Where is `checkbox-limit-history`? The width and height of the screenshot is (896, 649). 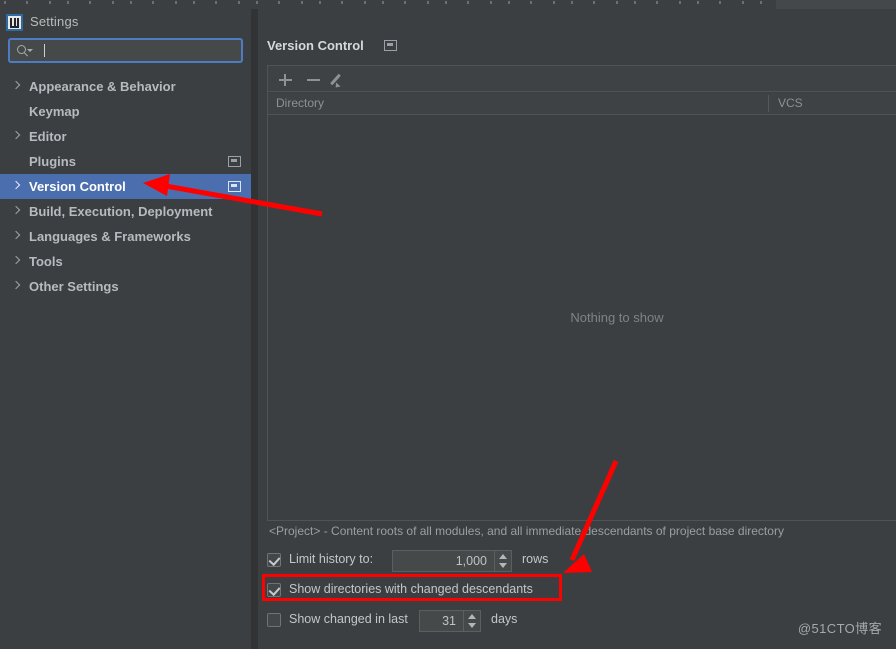
checkbox-limit-history is located at coordinates (274, 560).